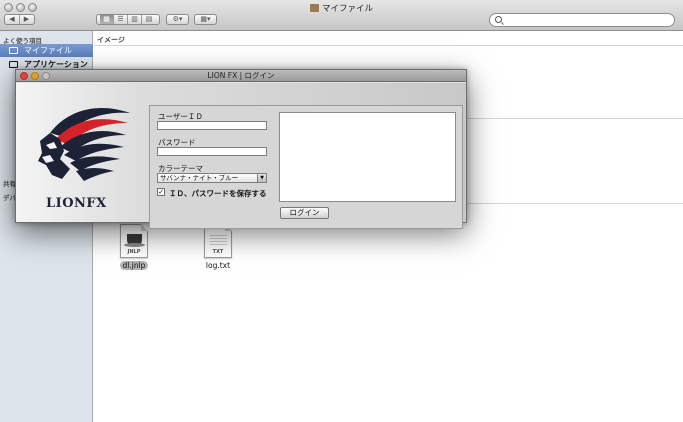 This screenshot has height=422, width=683. What do you see at coordinates (218, 265) in the screenshot?
I see `file-name: log.txt` at bounding box center [218, 265].